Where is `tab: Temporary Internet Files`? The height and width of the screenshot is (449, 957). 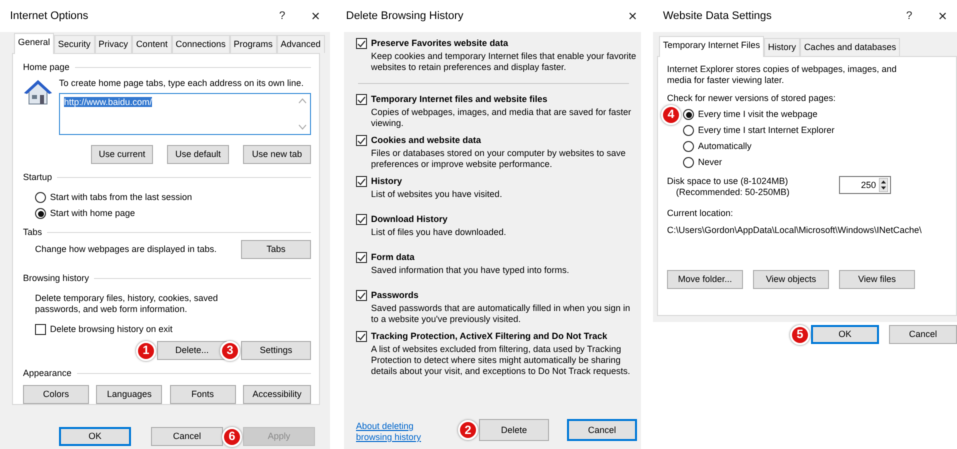 tab: Temporary Internet Files is located at coordinates (711, 46).